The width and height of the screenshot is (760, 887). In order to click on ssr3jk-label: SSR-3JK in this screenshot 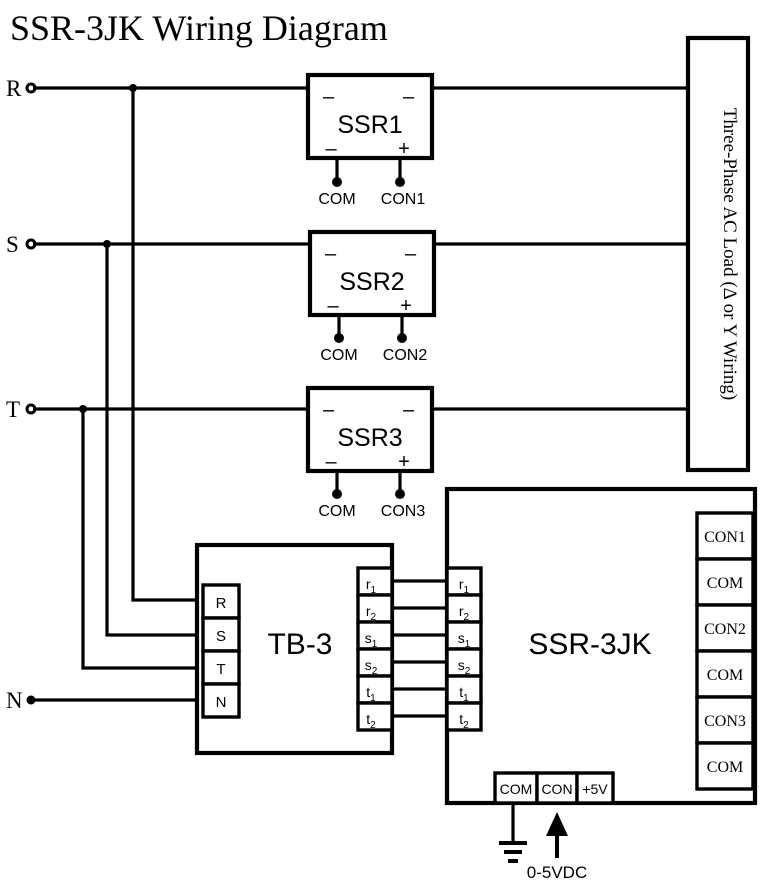, I will do `click(589, 644)`.